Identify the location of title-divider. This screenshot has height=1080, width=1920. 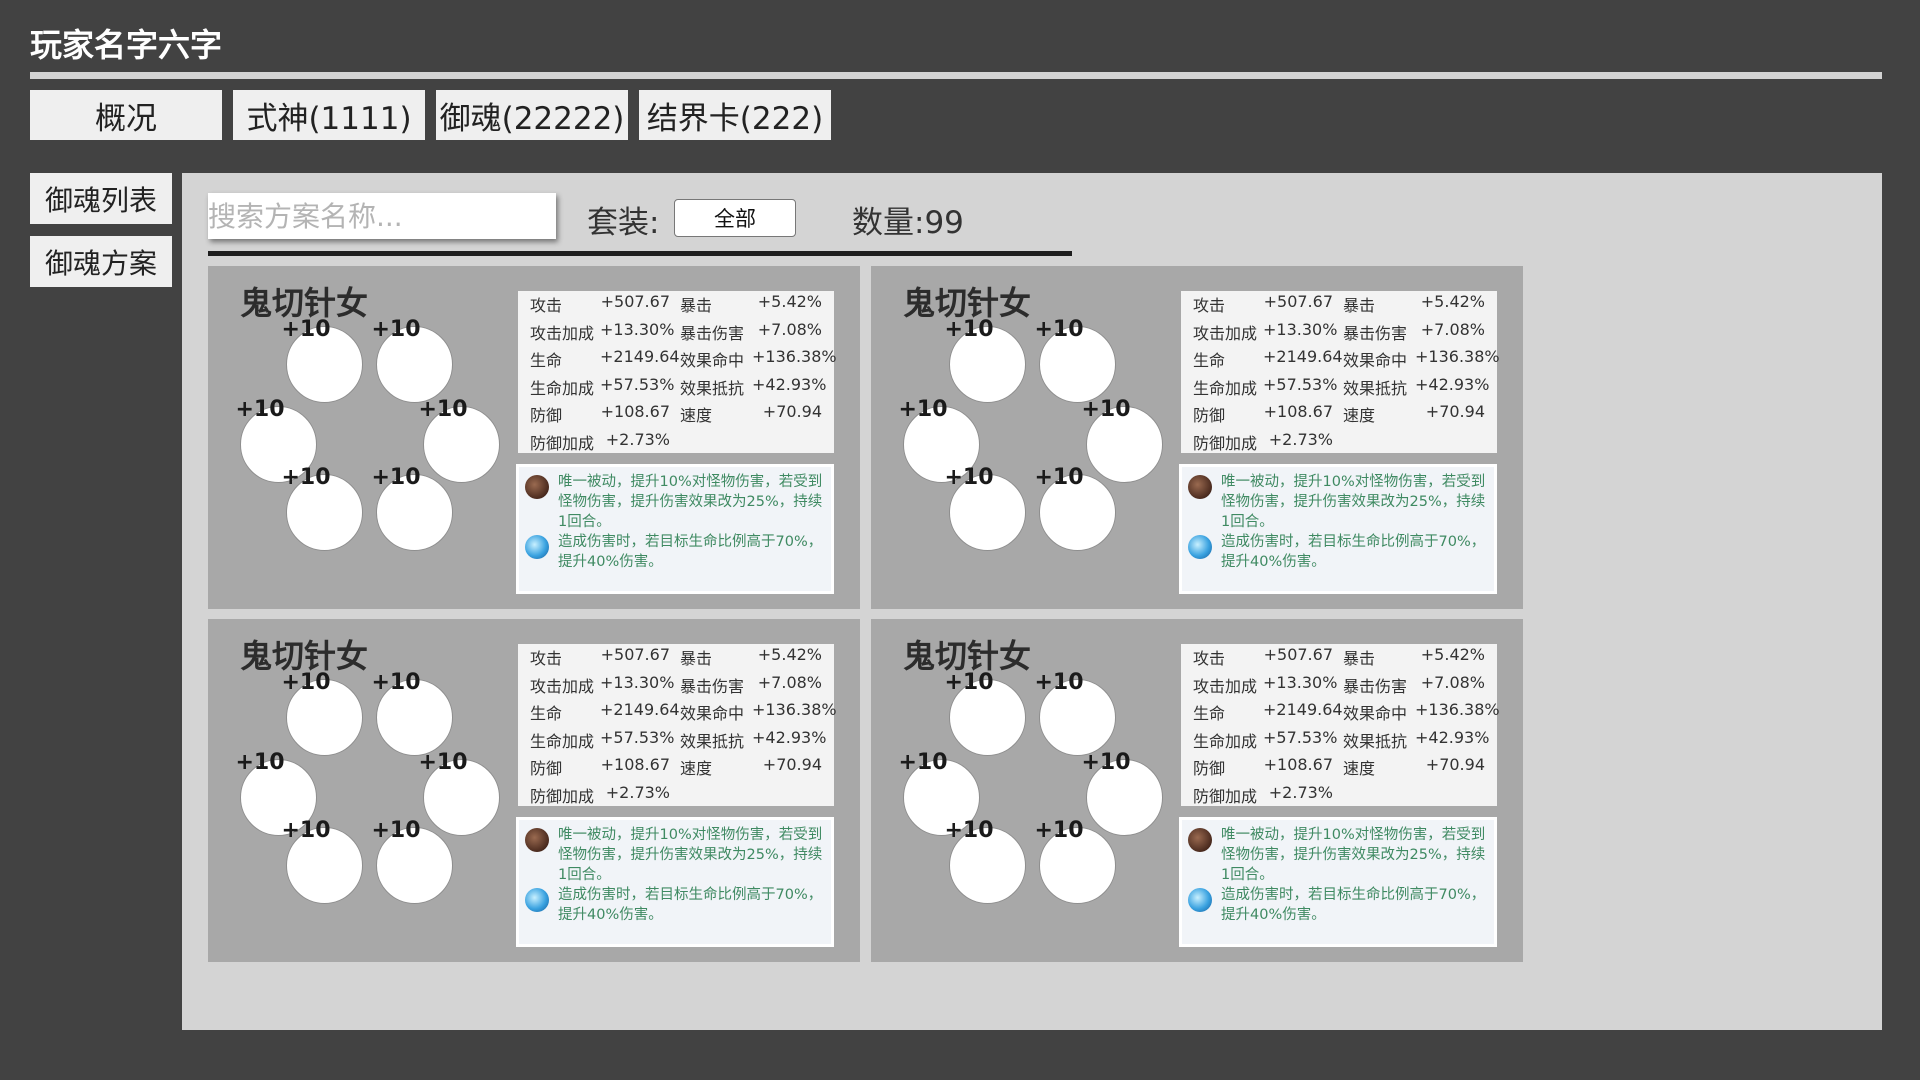
(956, 75).